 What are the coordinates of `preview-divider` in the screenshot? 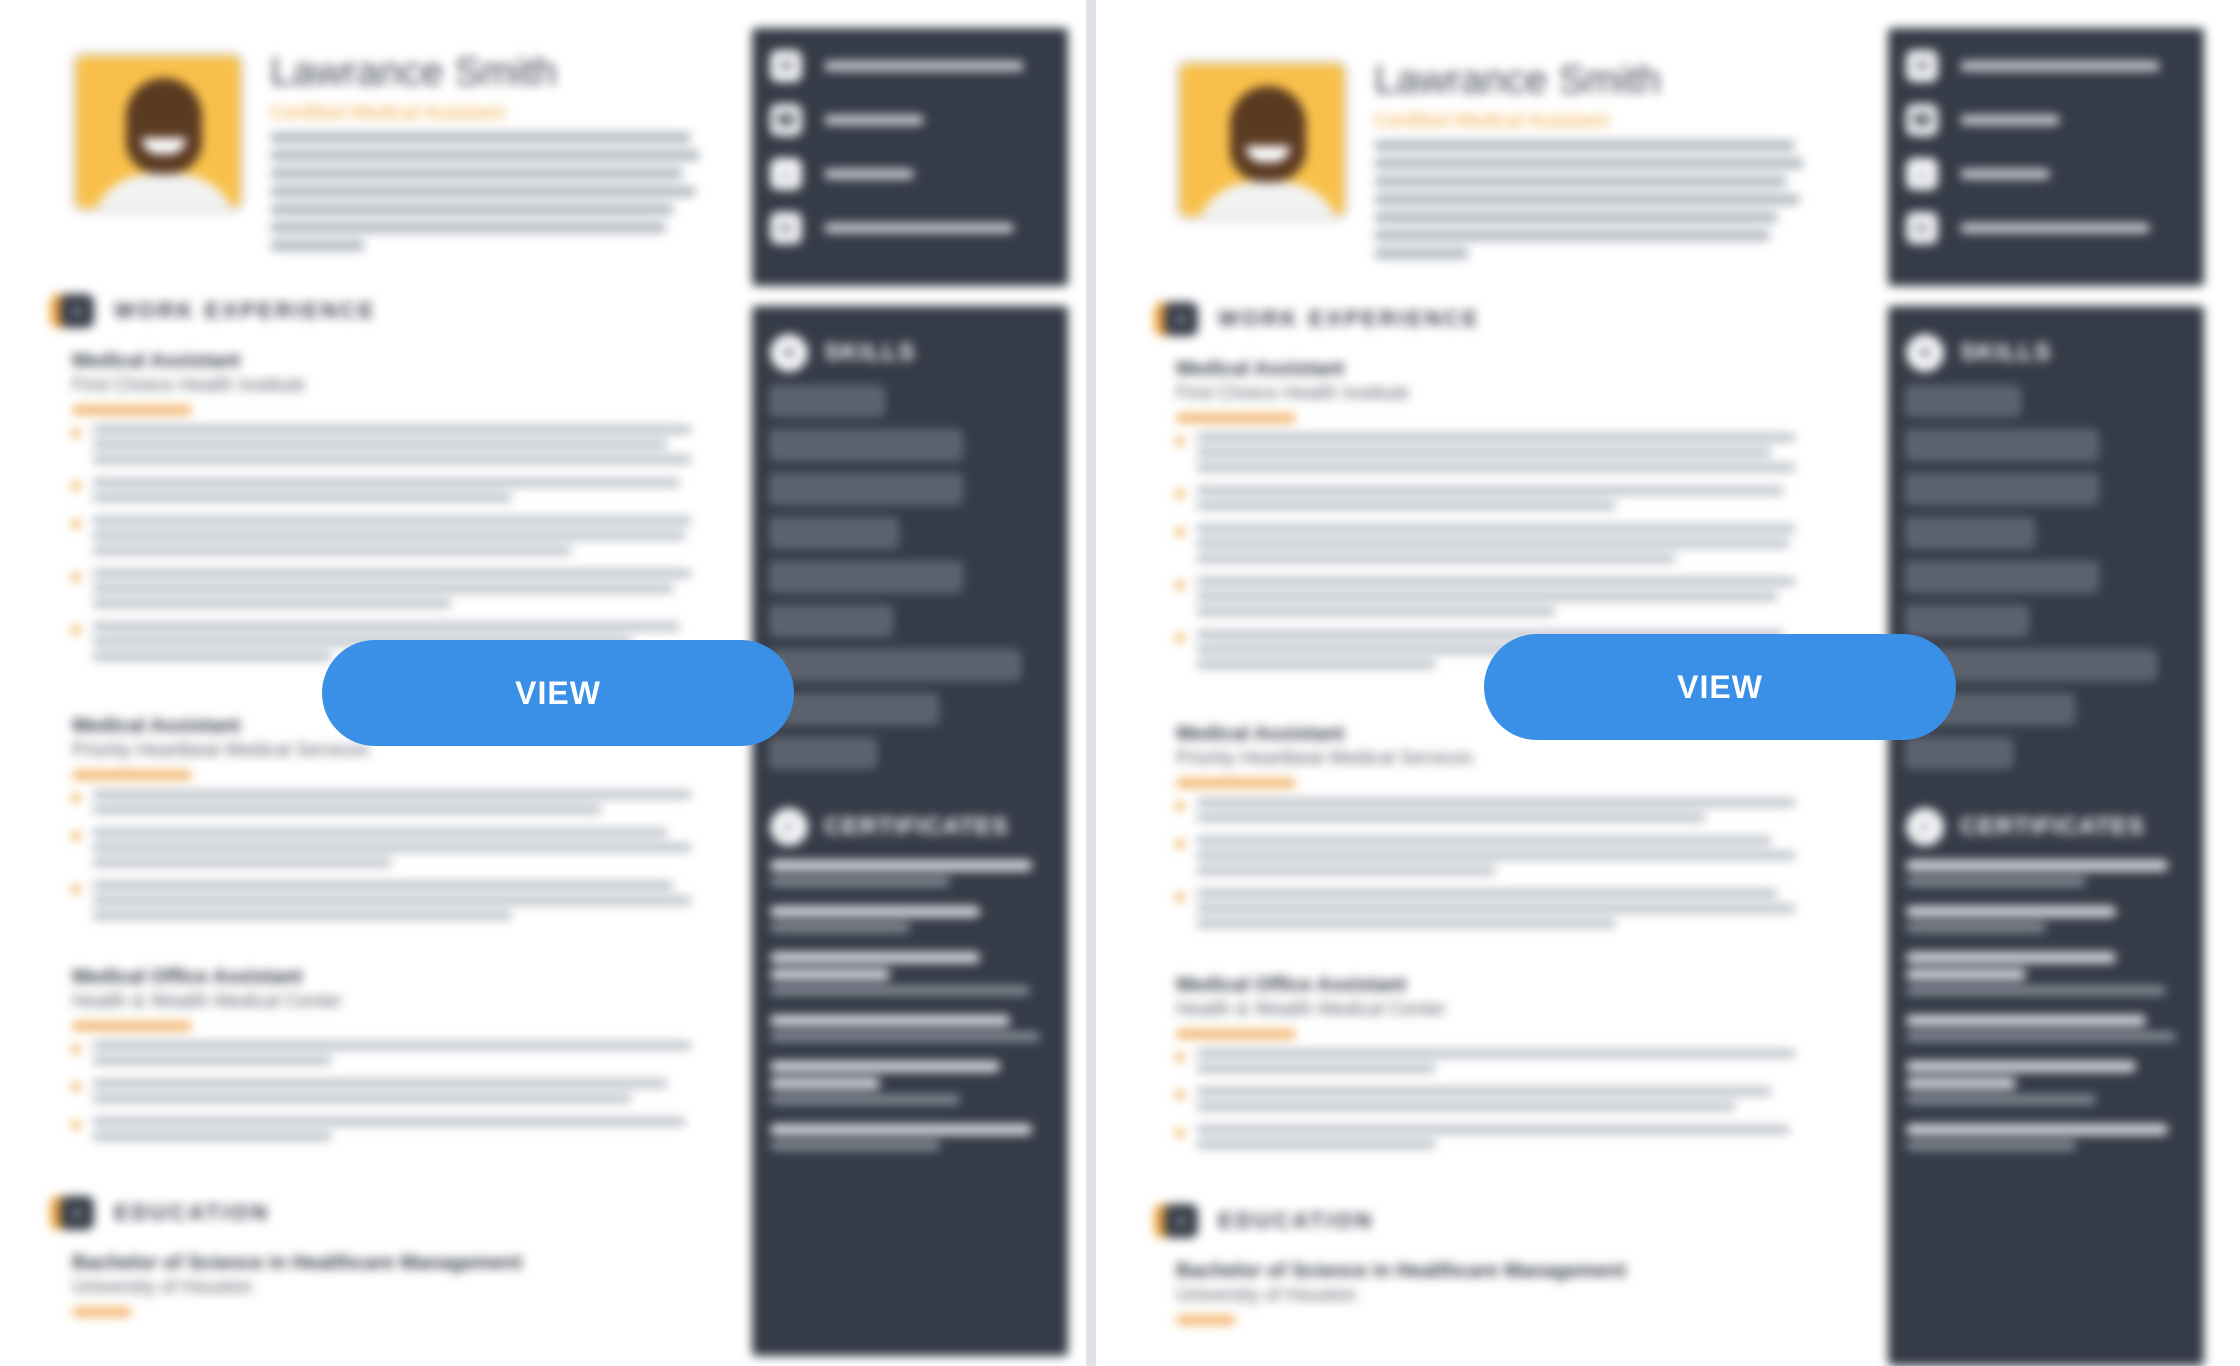 It's located at (1091, 683).